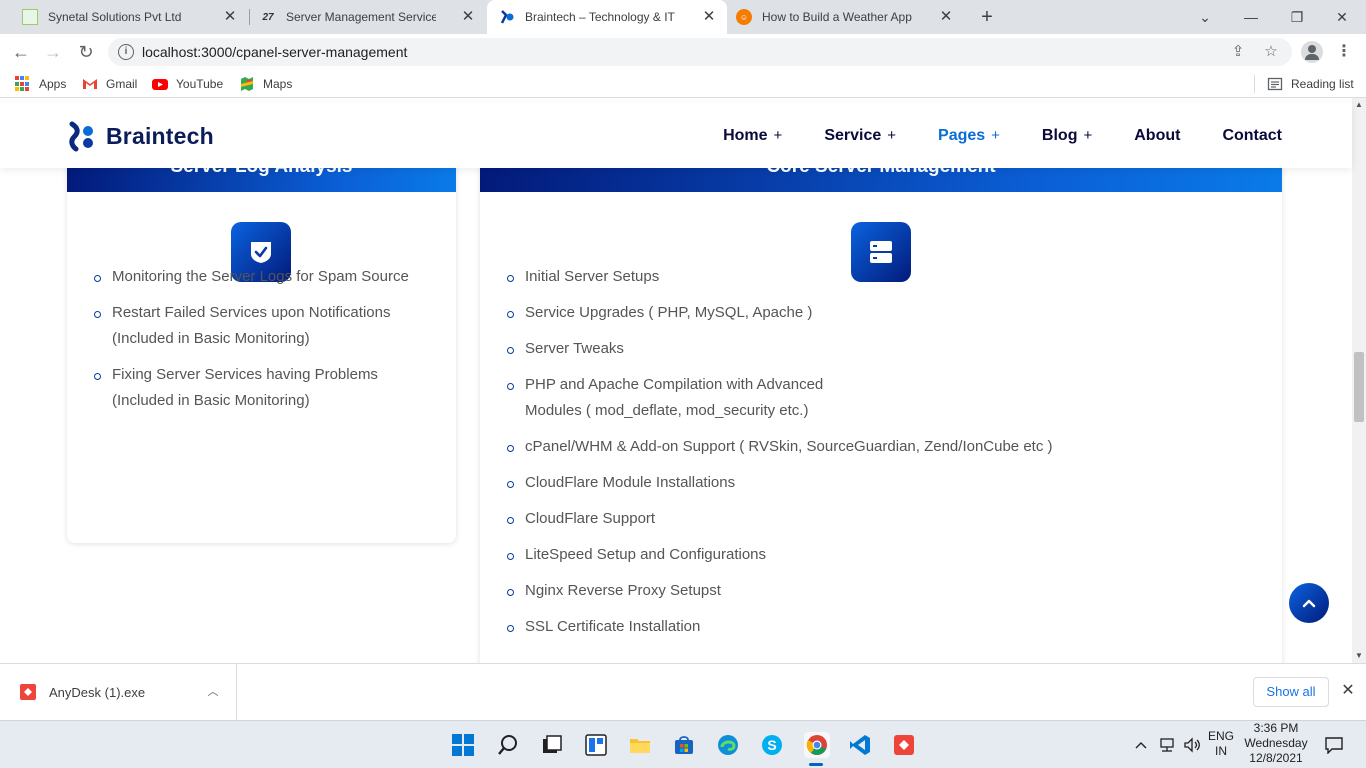 The image size is (1366, 768). I want to click on tab-title: Braintech – Technology & IT Solu, so click(600, 17).